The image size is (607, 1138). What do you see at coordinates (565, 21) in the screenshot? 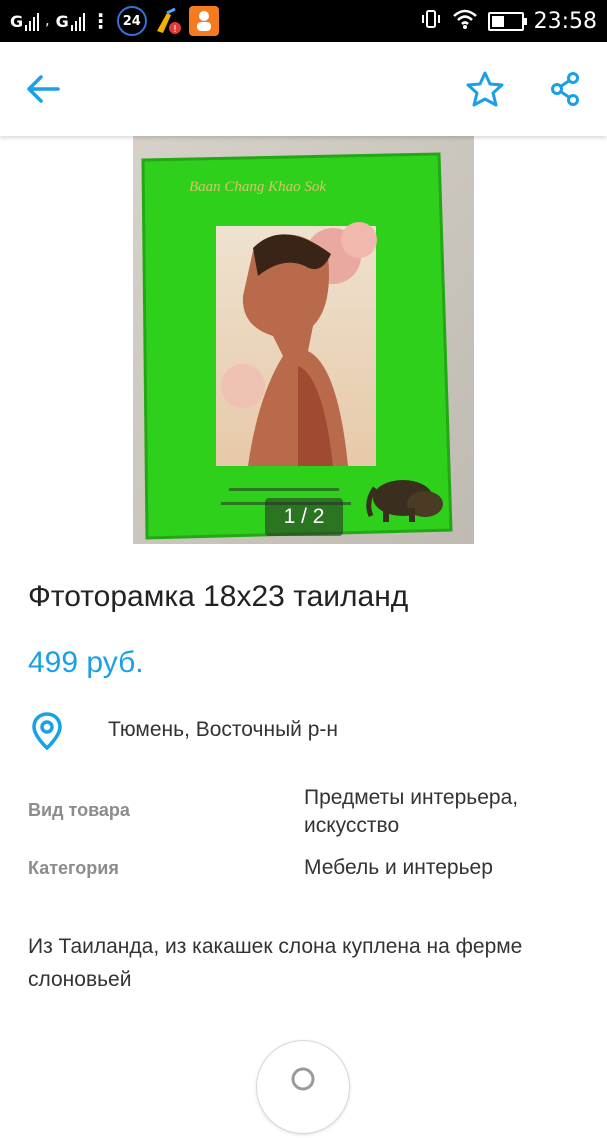
I see `clock: 23:58` at bounding box center [565, 21].